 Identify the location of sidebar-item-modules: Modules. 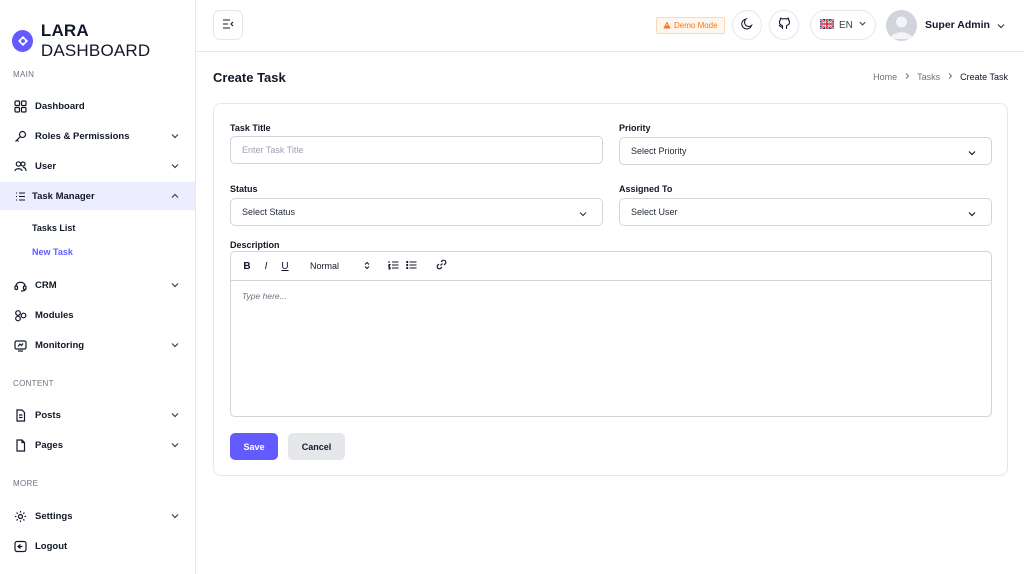
(97, 315).